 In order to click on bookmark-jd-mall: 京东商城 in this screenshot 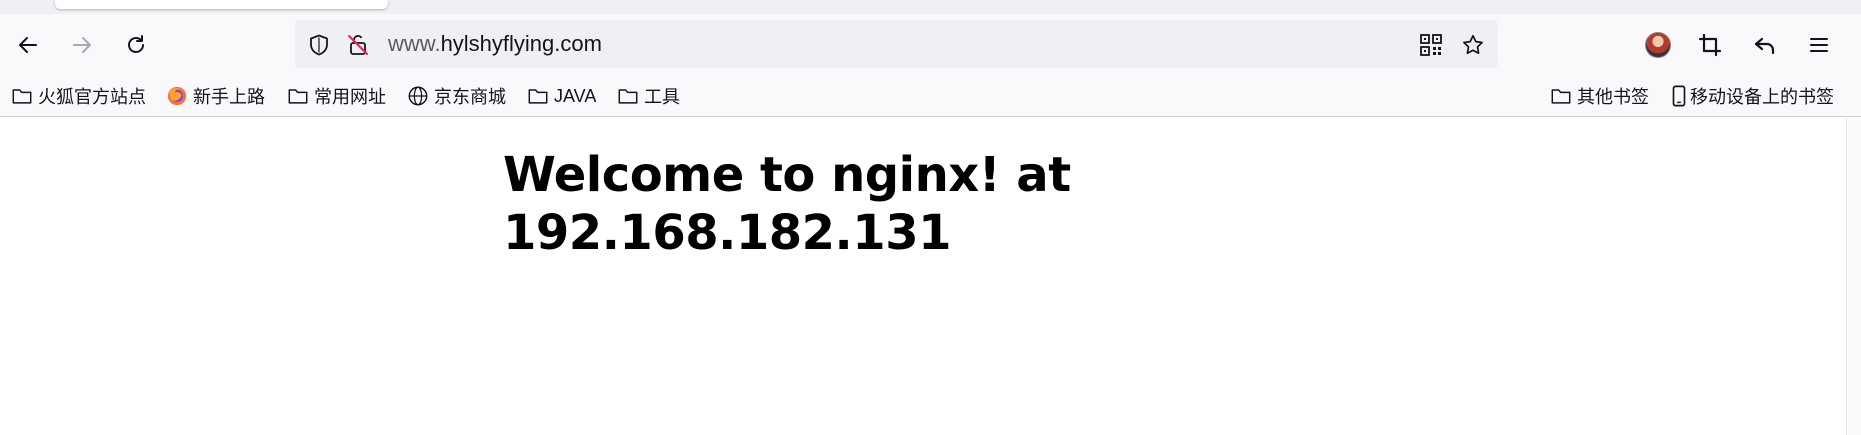, I will do `click(456, 96)`.